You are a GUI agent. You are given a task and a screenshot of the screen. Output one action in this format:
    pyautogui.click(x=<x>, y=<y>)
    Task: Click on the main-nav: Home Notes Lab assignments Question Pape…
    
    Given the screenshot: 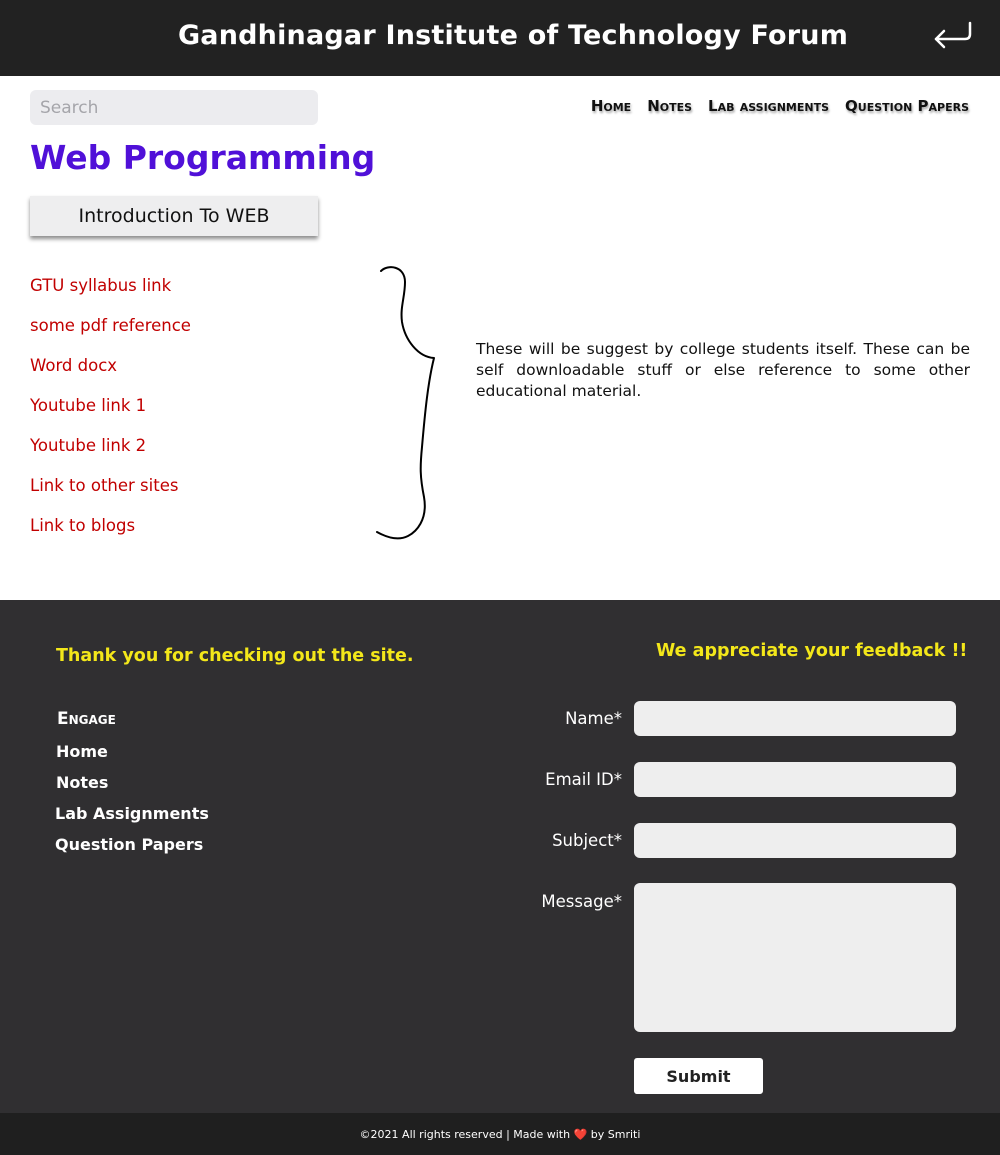 What is the action you would take?
    pyautogui.click(x=780, y=106)
    